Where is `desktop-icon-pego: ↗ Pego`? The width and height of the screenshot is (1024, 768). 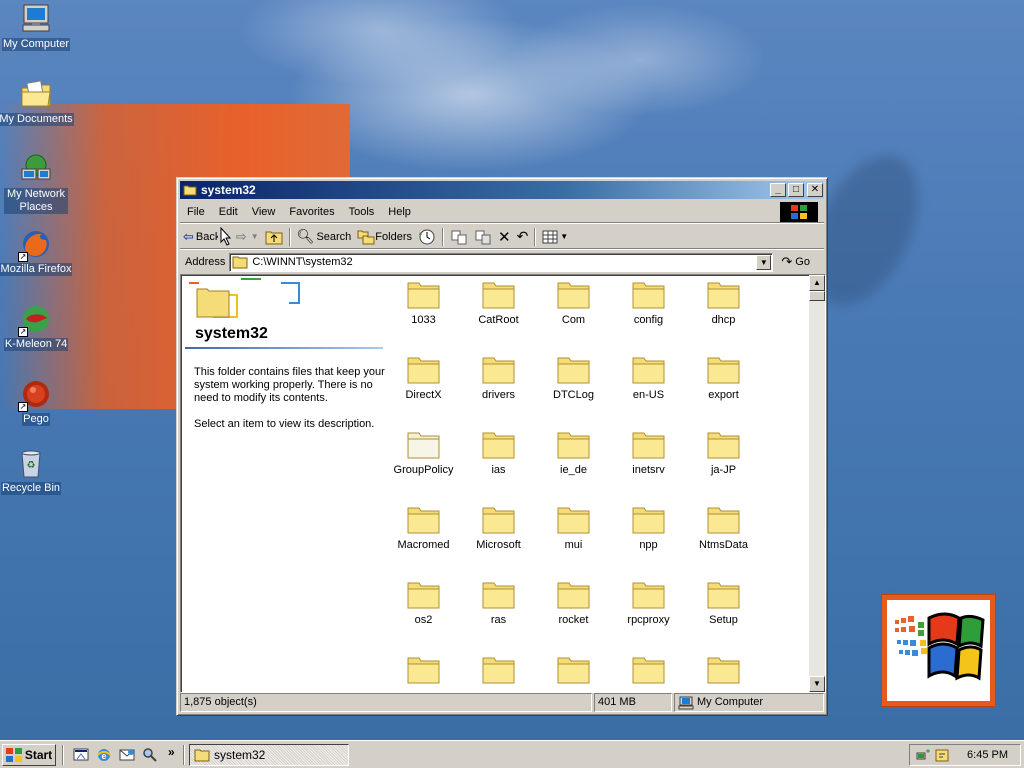 desktop-icon-pego: ↗ Pego is located at coordinates (37, 402).